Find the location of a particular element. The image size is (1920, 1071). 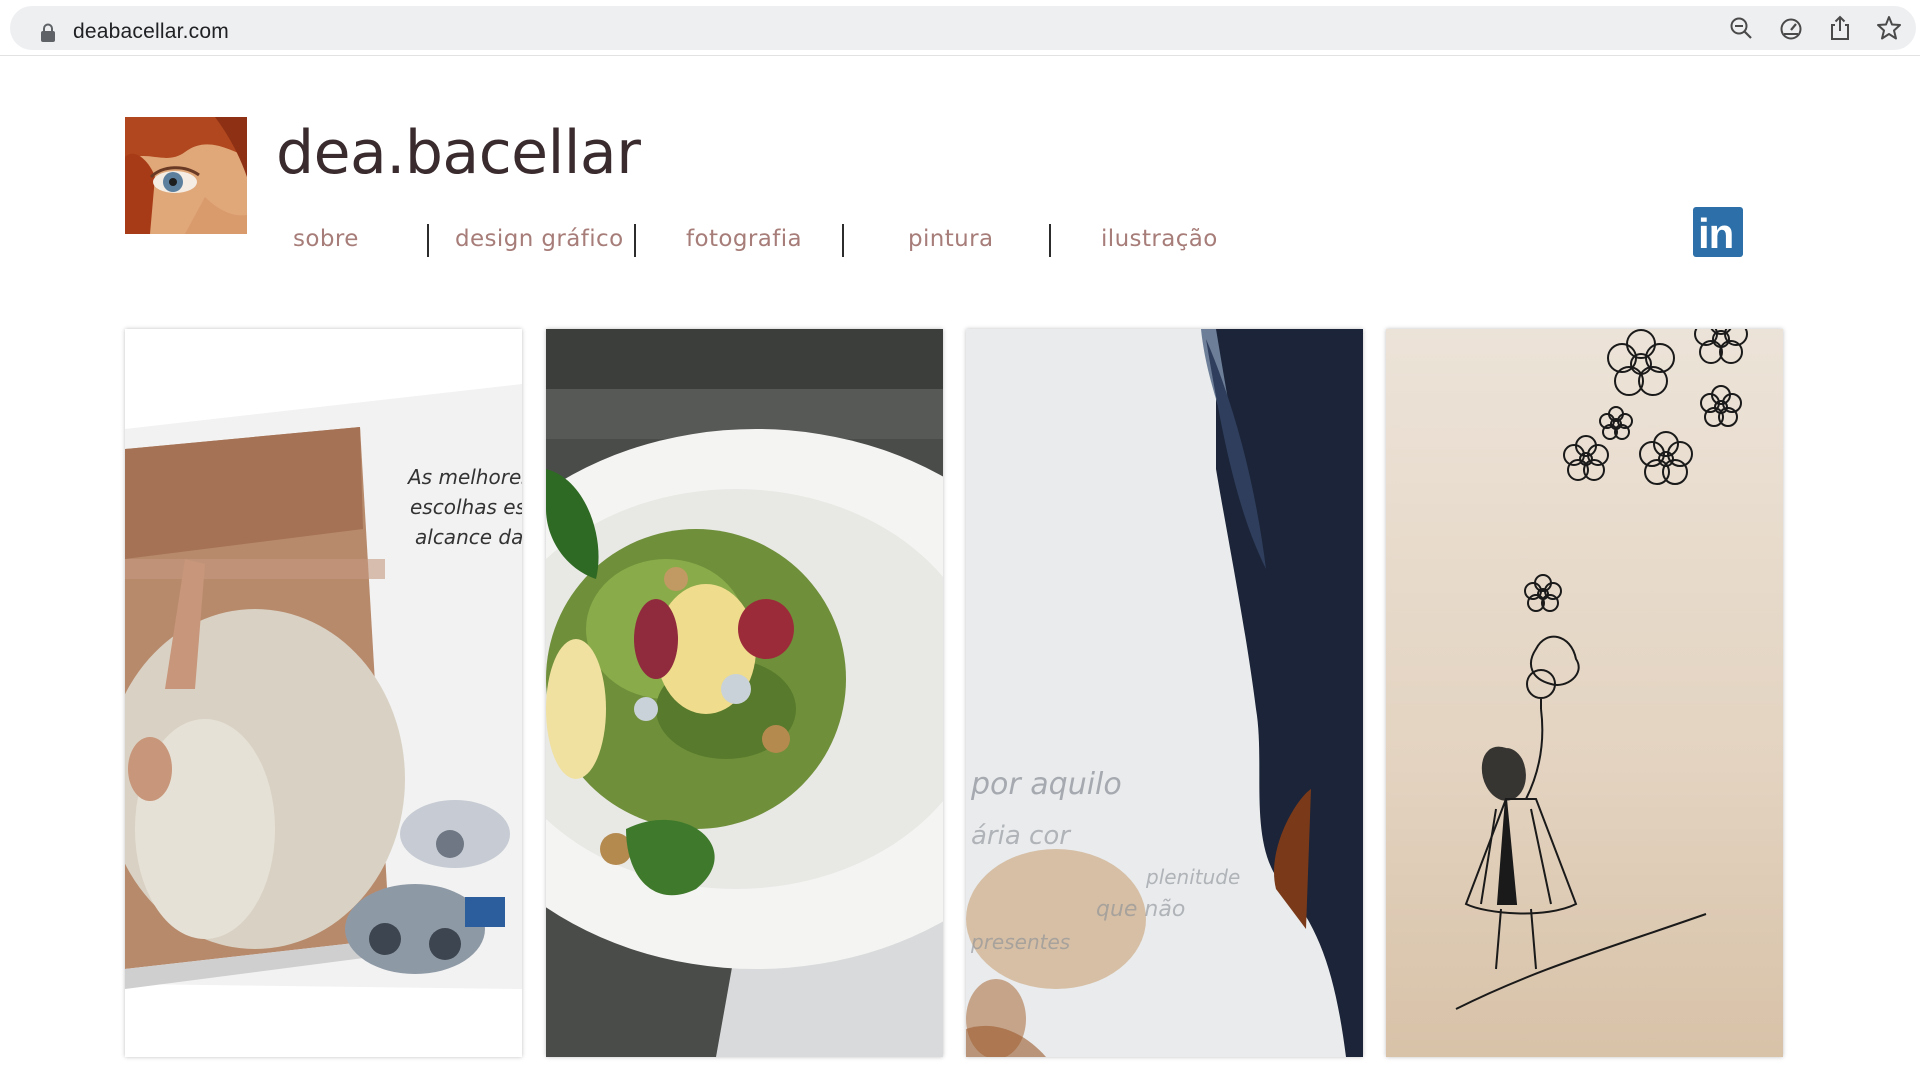

nav-item-design-grafico: design gráfico is located at coordinates (539, 239).